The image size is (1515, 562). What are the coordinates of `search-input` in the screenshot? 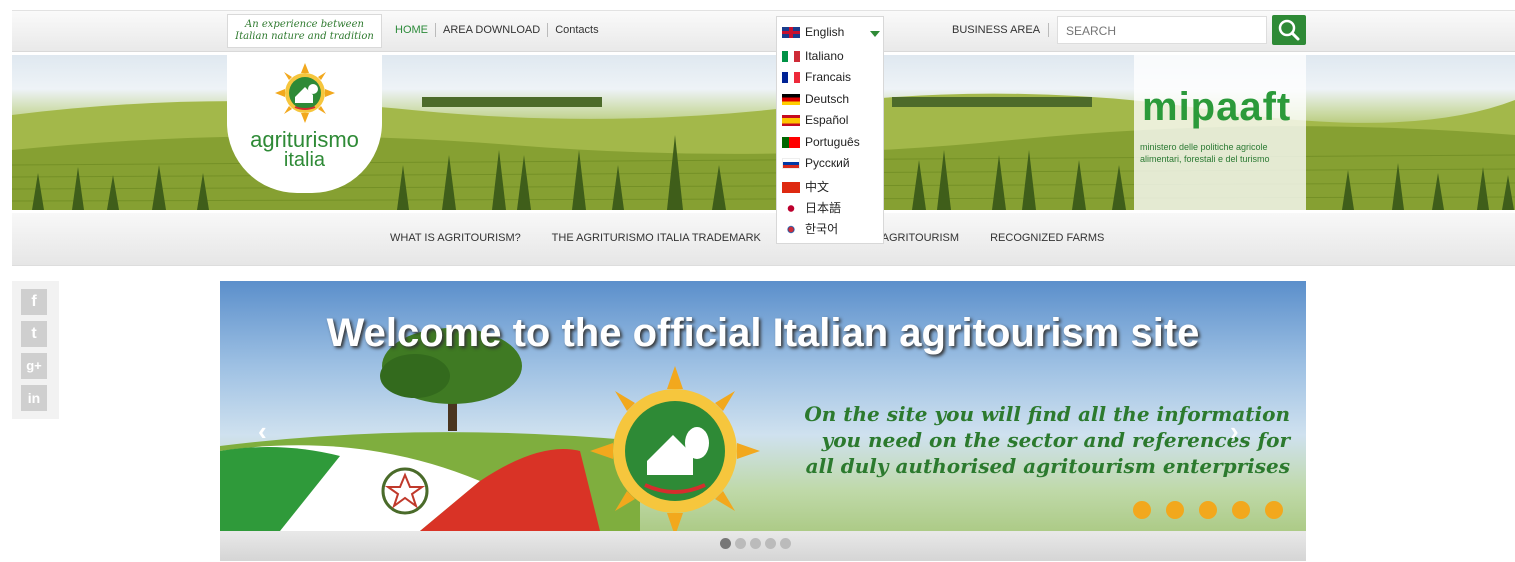 It's located at (1163, 31).